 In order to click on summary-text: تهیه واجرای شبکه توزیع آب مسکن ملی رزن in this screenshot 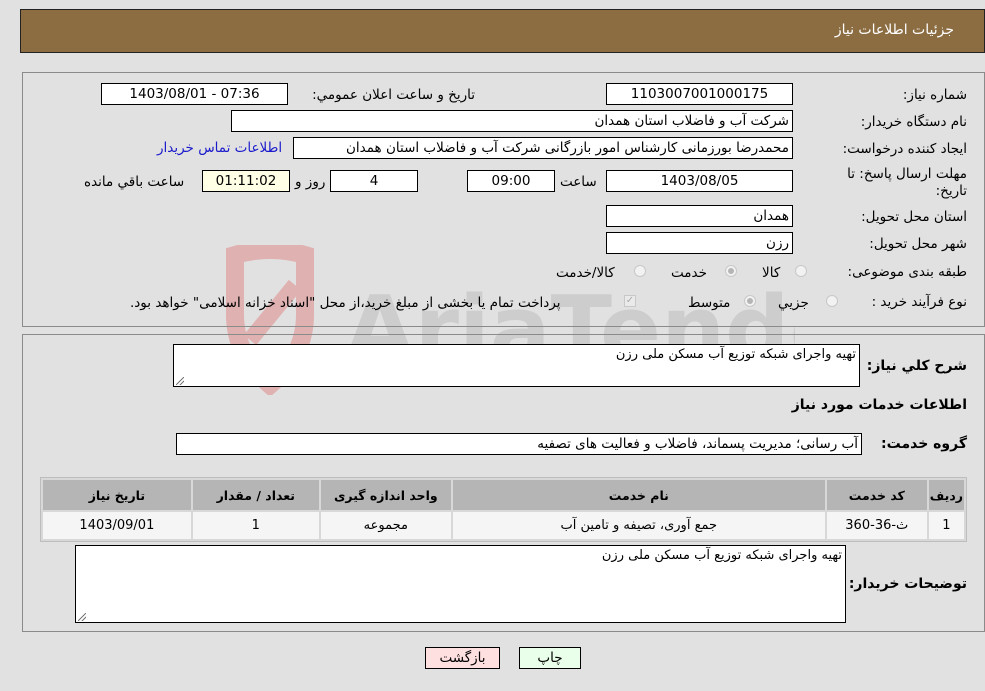, I will do `click(735, 354)`.